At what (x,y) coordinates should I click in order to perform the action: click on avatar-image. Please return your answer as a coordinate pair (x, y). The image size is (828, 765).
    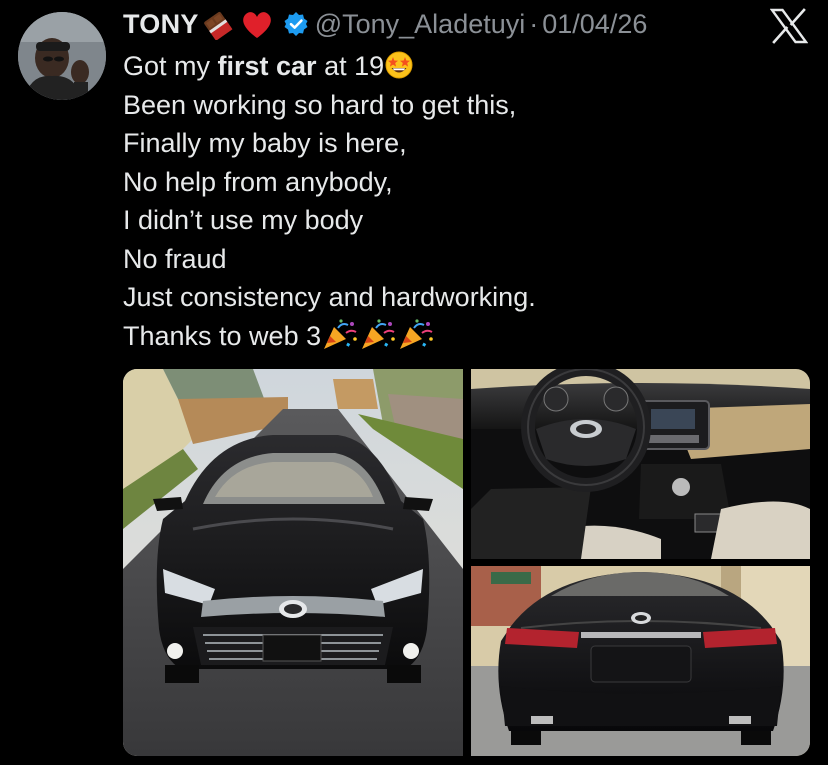
    Looking at the image, I should click on (62, 56).